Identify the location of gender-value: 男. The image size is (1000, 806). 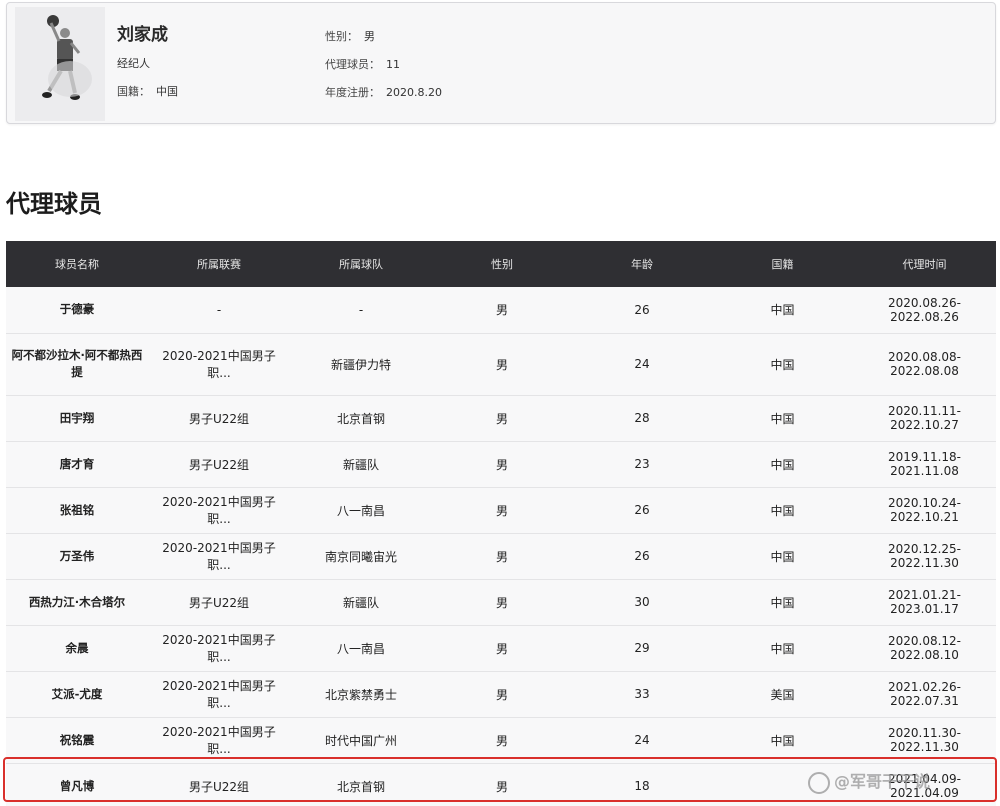
(369, 36).